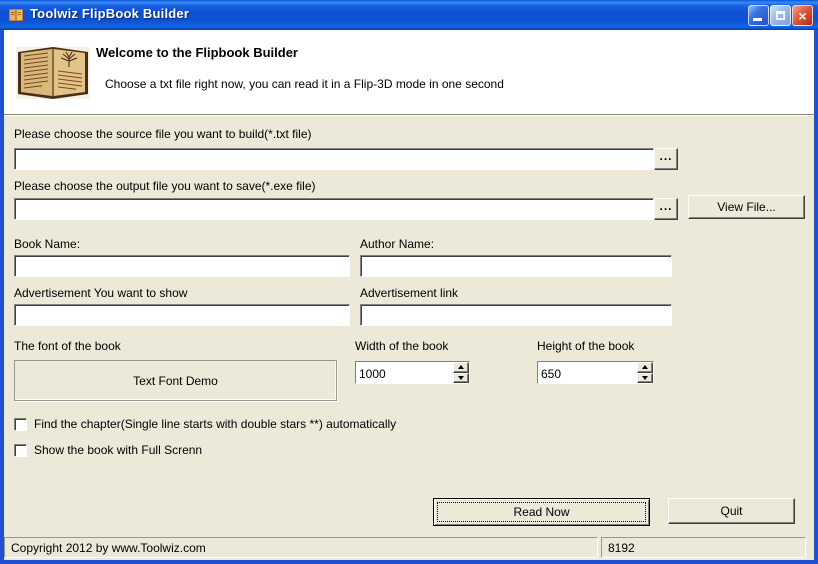  I want to click on close-icon: ×, so click(802, 15).